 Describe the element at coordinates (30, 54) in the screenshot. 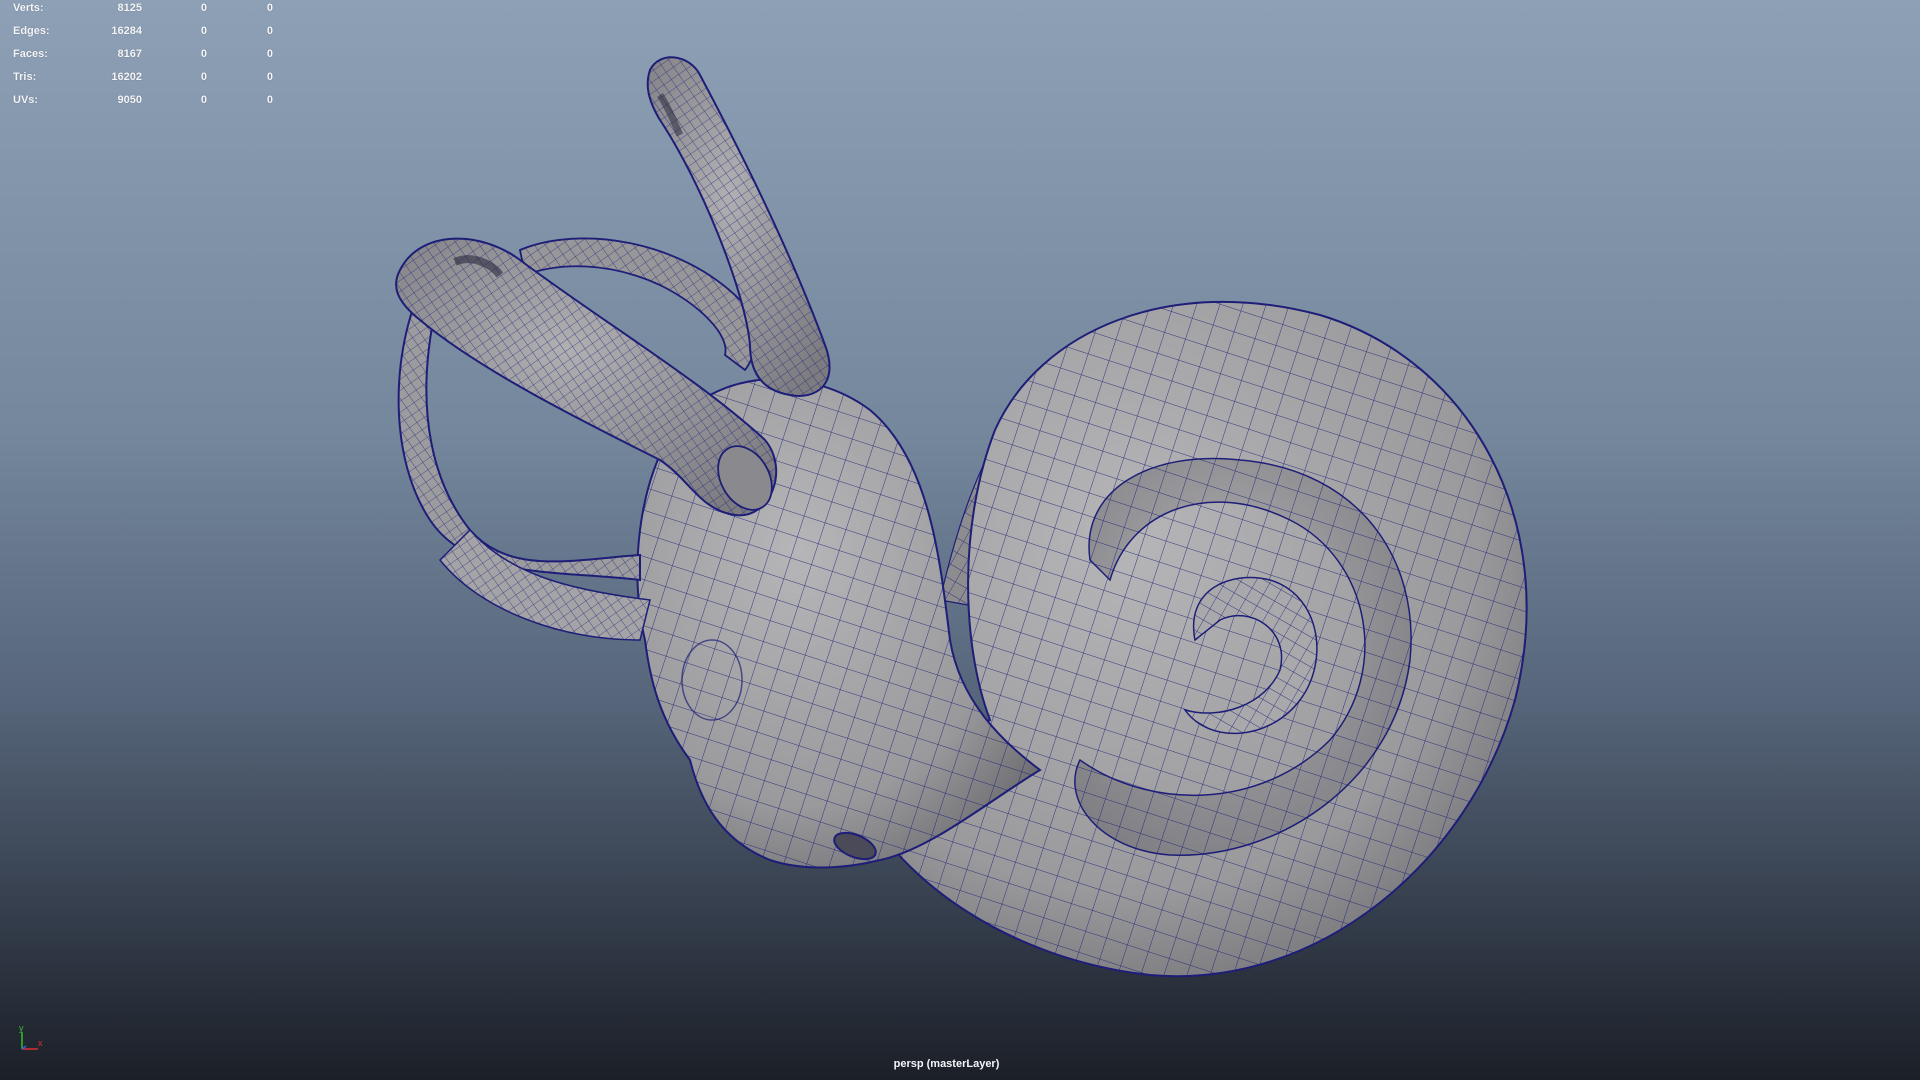

I see `hud-label: Faces:` at that location.